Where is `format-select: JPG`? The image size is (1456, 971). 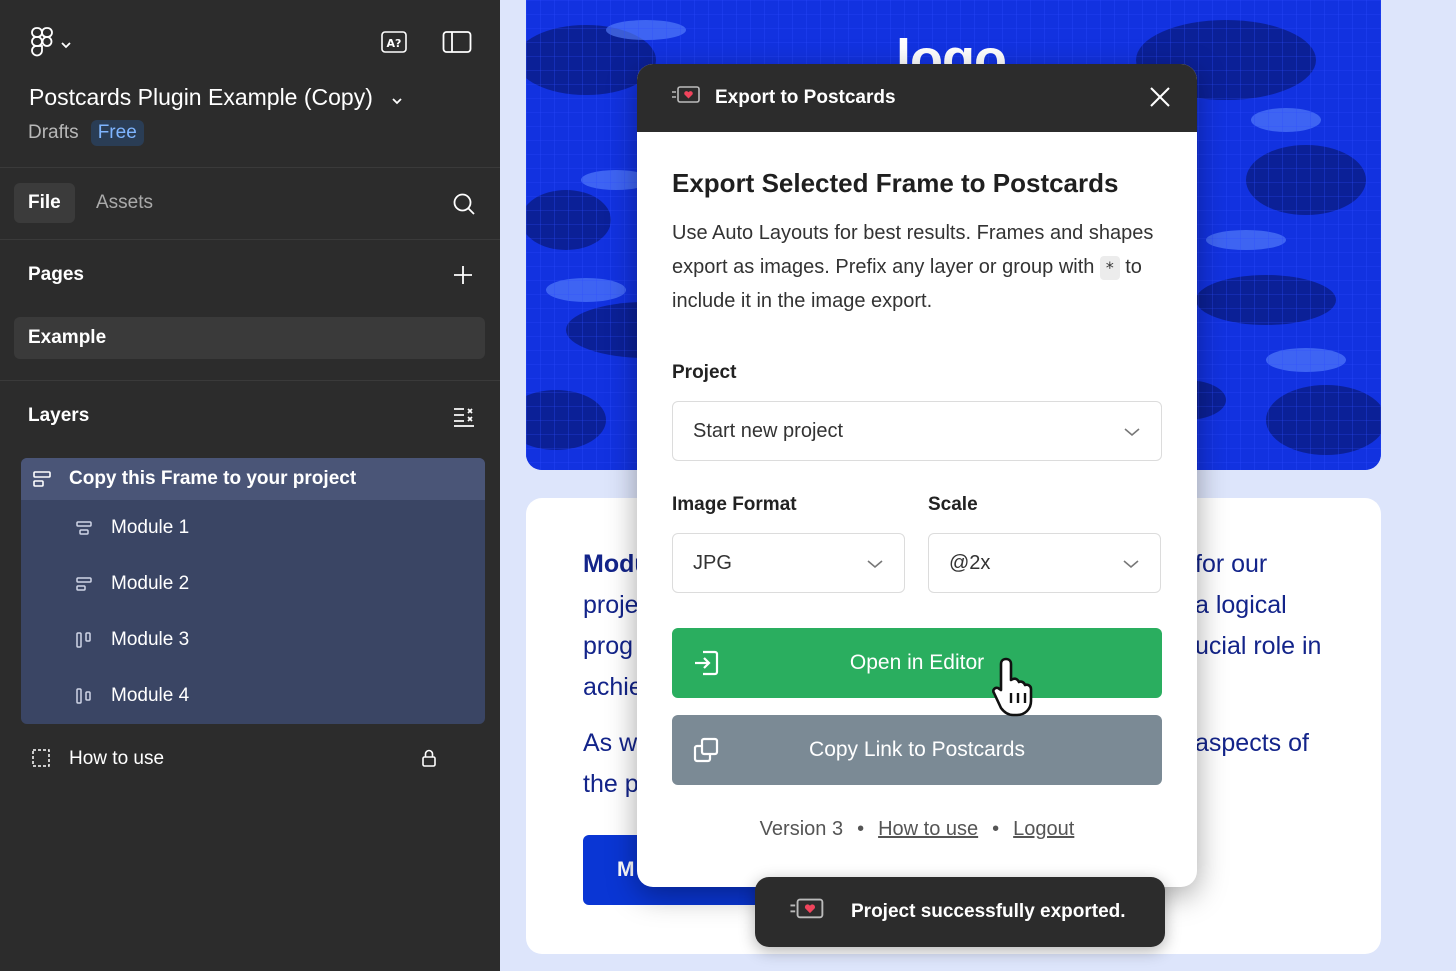
format-select: JPG is located at coordinates (788, 563).